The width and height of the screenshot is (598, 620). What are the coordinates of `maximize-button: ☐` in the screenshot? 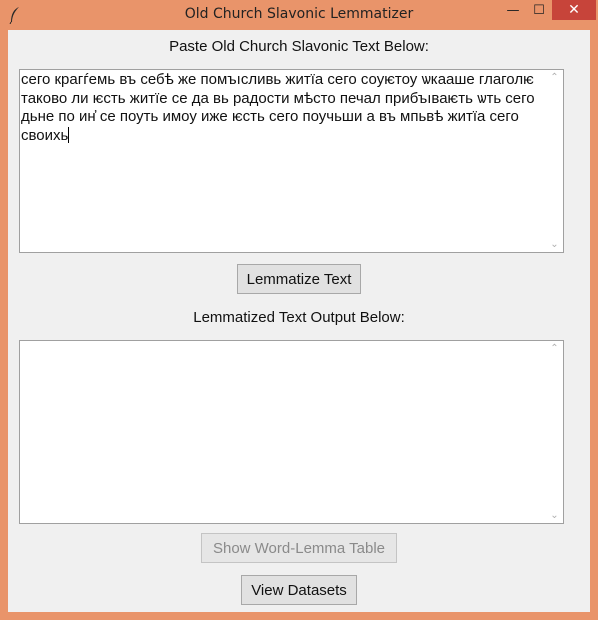 It's located at (539, 10).